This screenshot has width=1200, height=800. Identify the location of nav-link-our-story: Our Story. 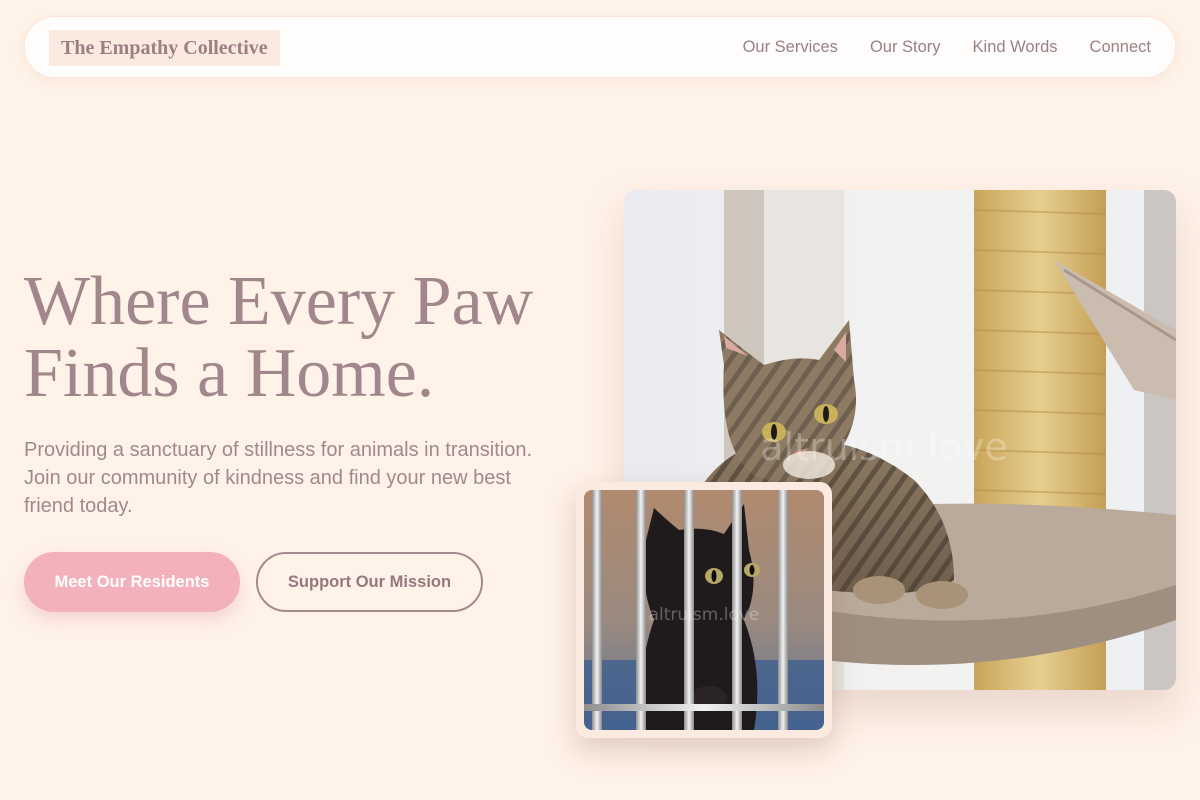
(905, 47).